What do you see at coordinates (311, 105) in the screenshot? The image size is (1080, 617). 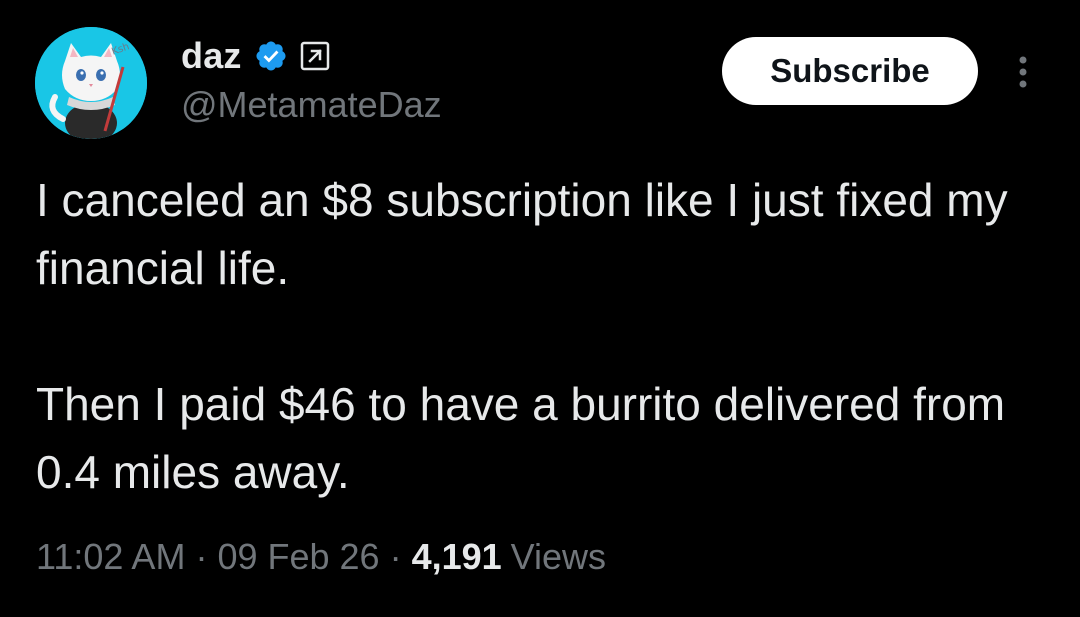 I see `author-handle: @MetamateDaz` at bounding box center [311, 105].